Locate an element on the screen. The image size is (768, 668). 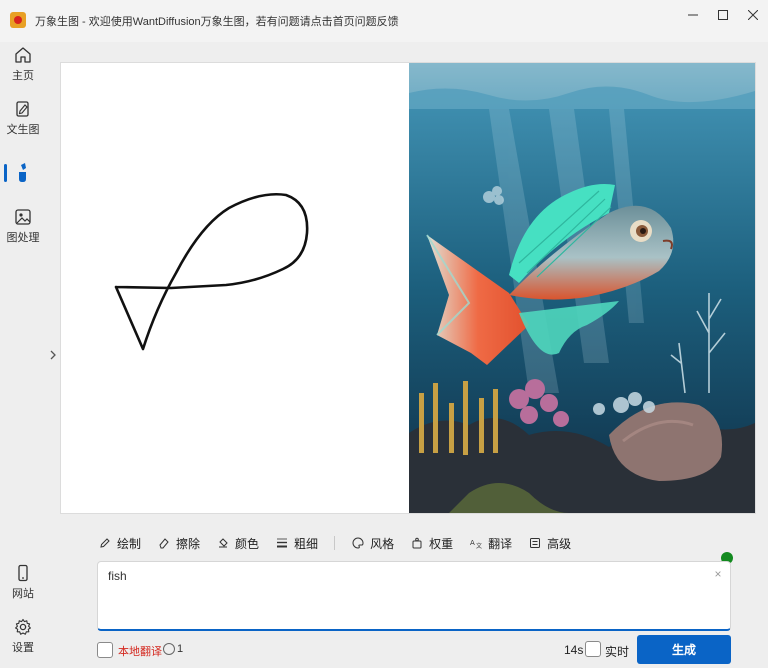
eraser-icon is located at coordinates (164, 543).